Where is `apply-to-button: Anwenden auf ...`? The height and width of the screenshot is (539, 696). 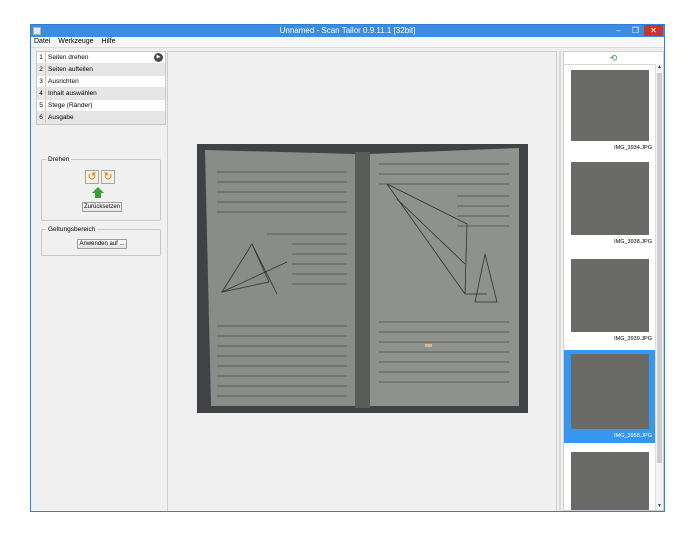 apply-to-button: Anwenden auf ... is located at coordinates (102, 244).